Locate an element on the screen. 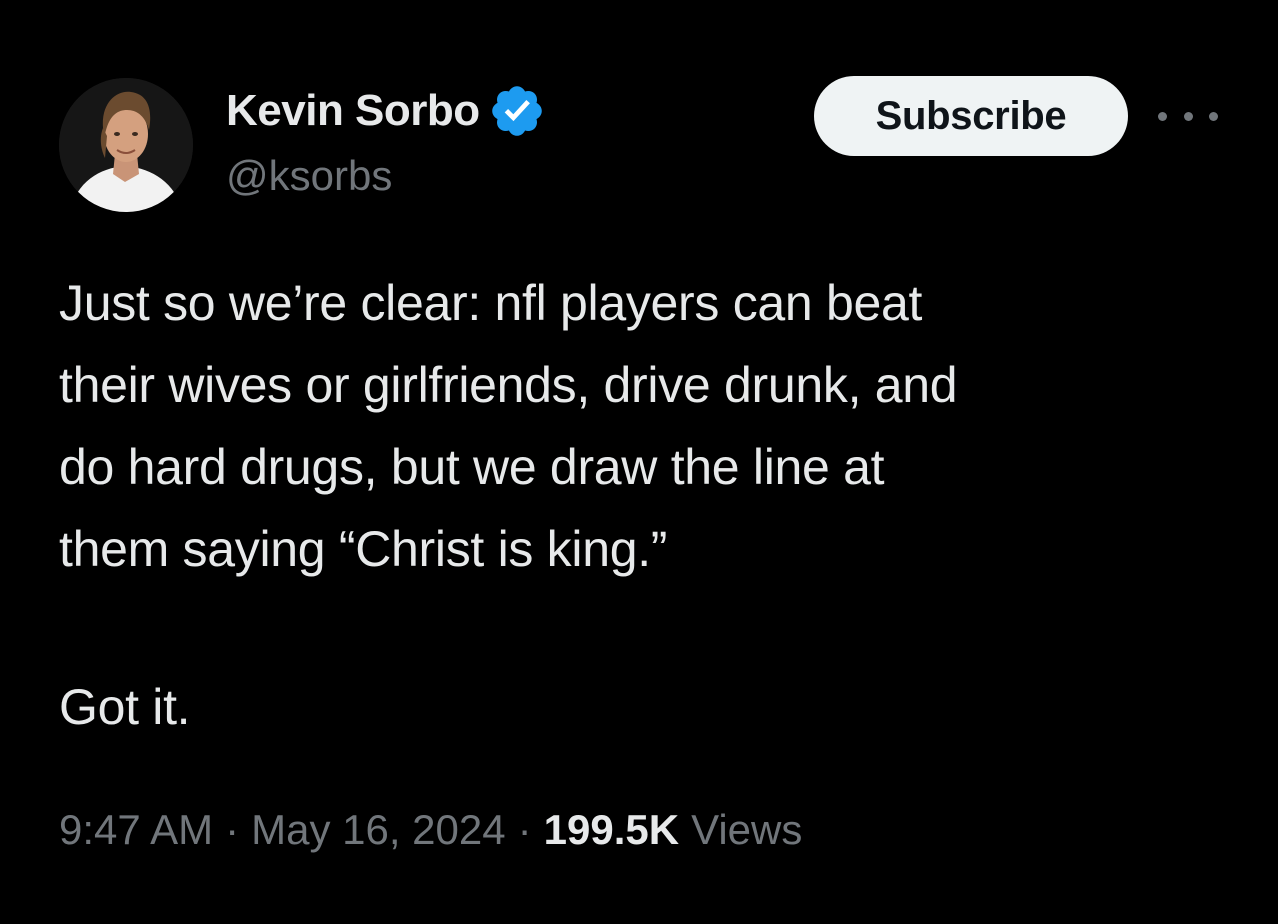 This screenshot has width=1278, height=924. author-handle: @ksorbs is located at coordinates (309, 176).